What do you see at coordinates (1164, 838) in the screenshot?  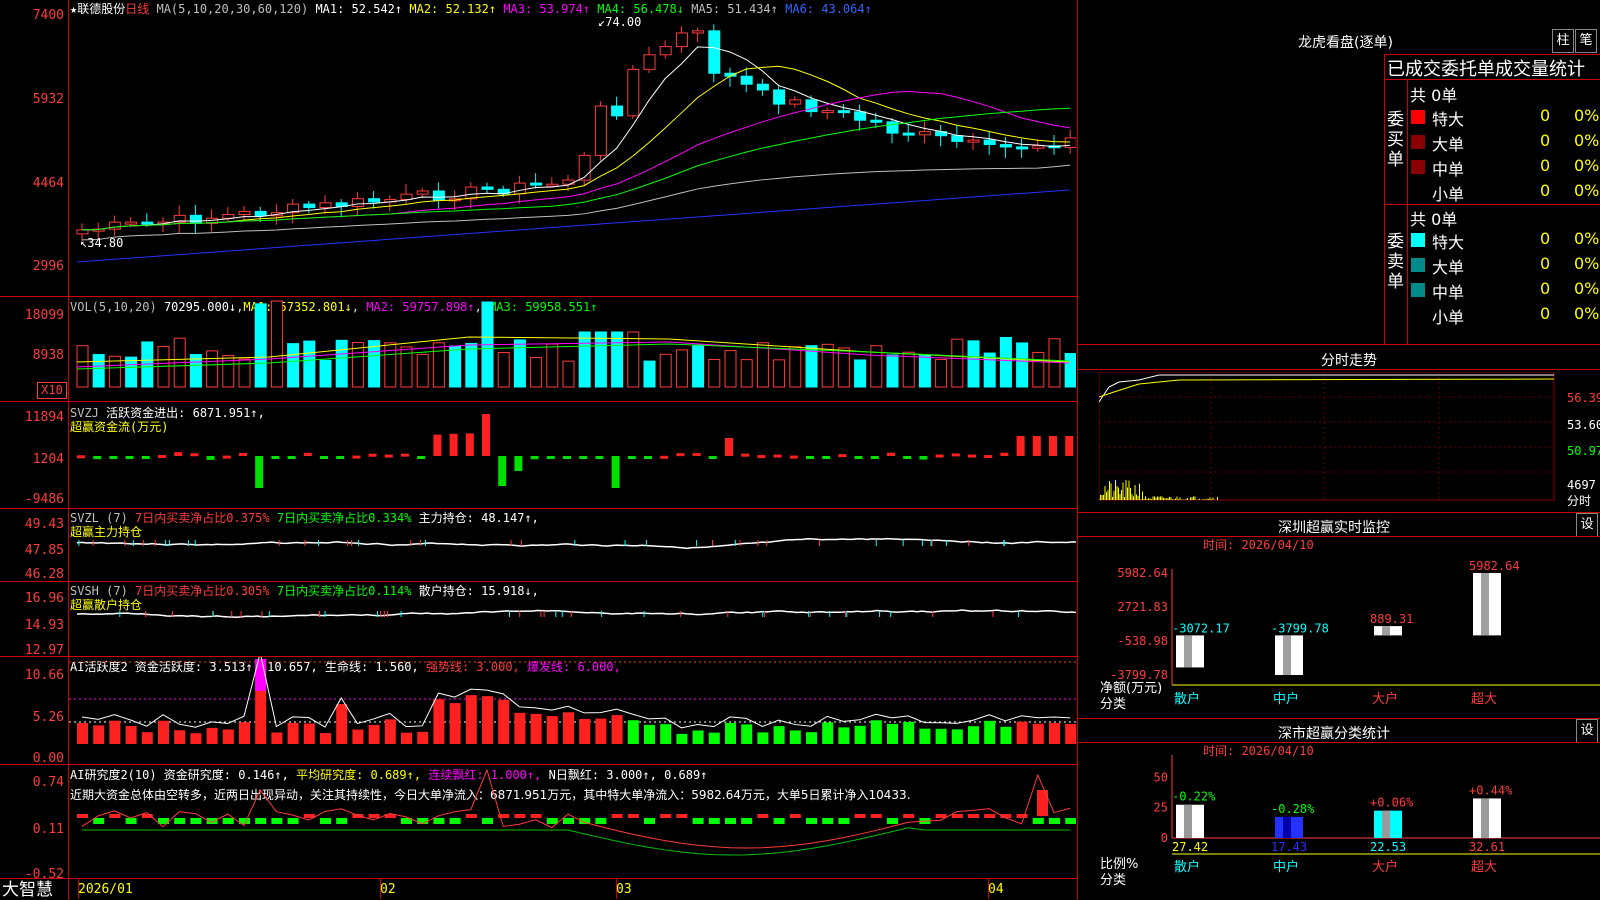 I see `sz-class-tick: 0` at bounding box center [1164, 838].